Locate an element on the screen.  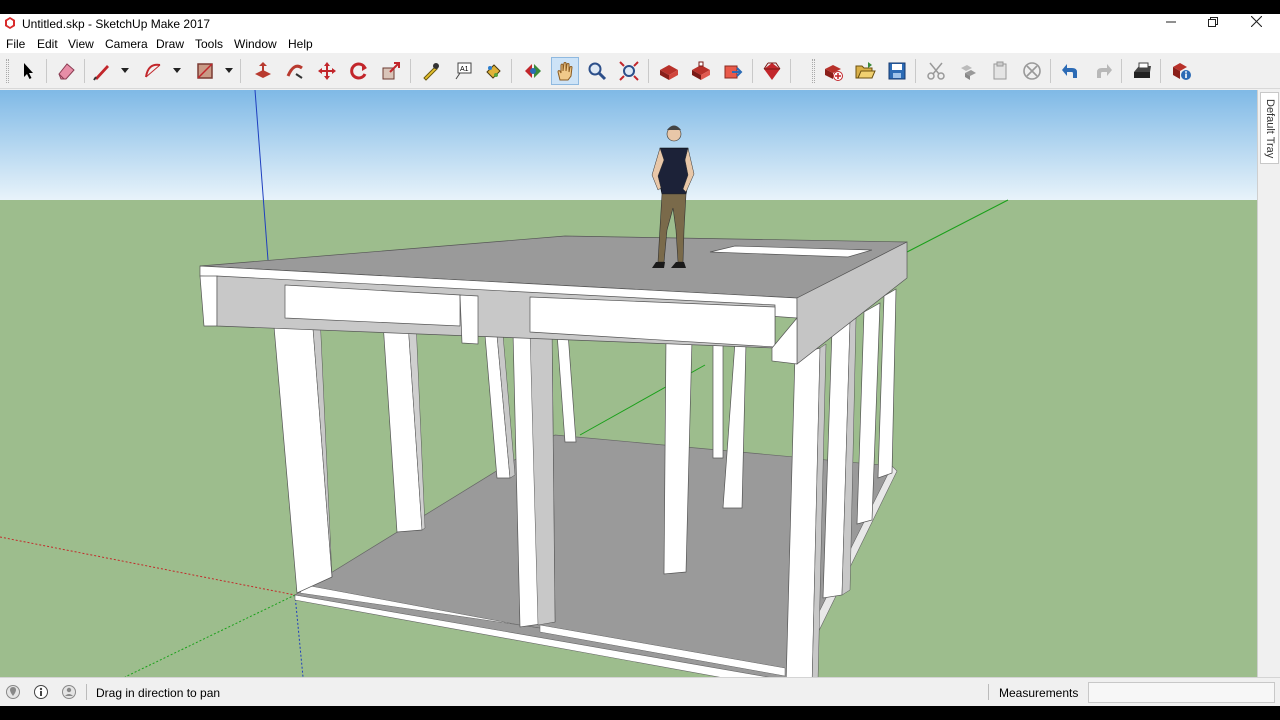
close-icon is located at coordinates (1256, 21).